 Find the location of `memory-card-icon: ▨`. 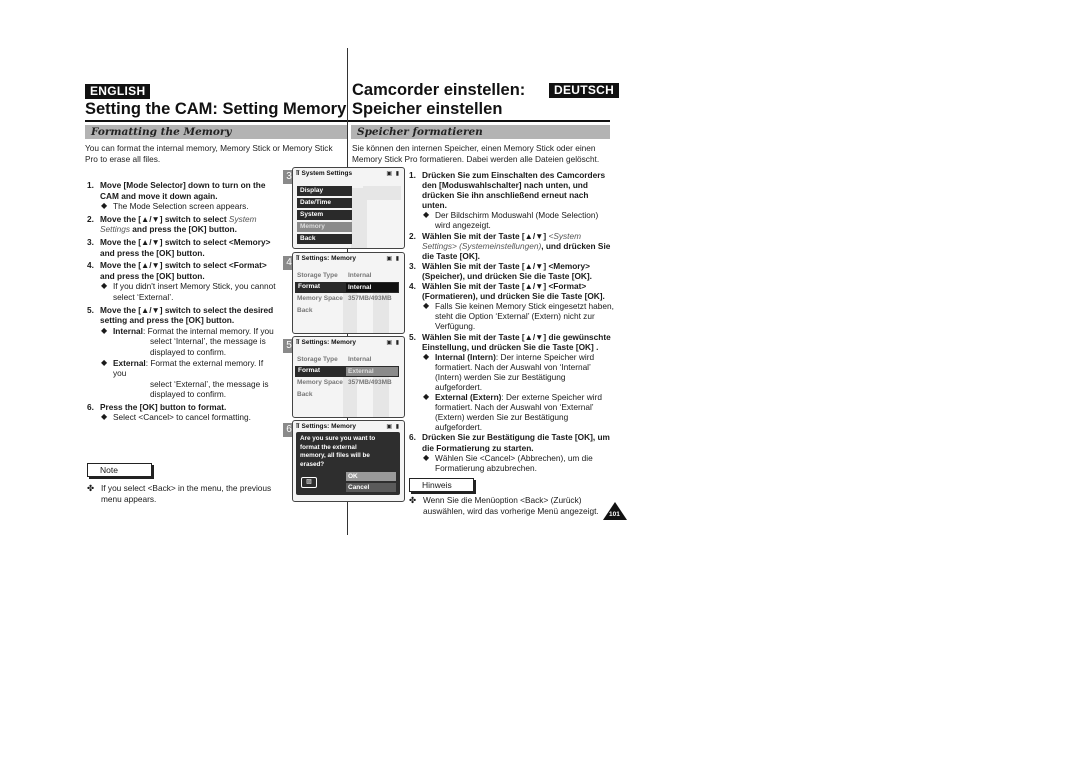

memory-card-icon: ▨ is located at coordinates (309, 482).